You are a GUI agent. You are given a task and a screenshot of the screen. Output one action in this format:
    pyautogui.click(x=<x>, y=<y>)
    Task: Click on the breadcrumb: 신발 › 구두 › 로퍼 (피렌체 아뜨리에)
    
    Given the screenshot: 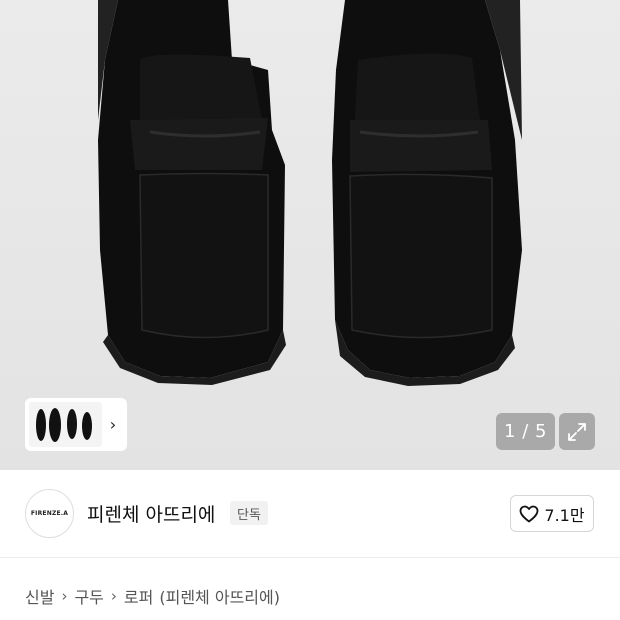 What is the action you would take?
    pyautogui.click(x=152, y=596)
    